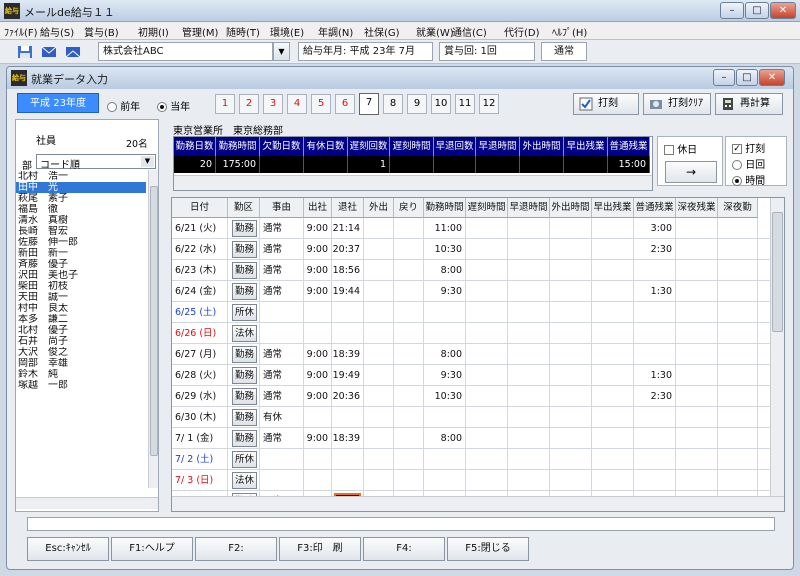 This screenshot has width=800, height=576. I want to click on grid-header: 日付, so click(200, 208).